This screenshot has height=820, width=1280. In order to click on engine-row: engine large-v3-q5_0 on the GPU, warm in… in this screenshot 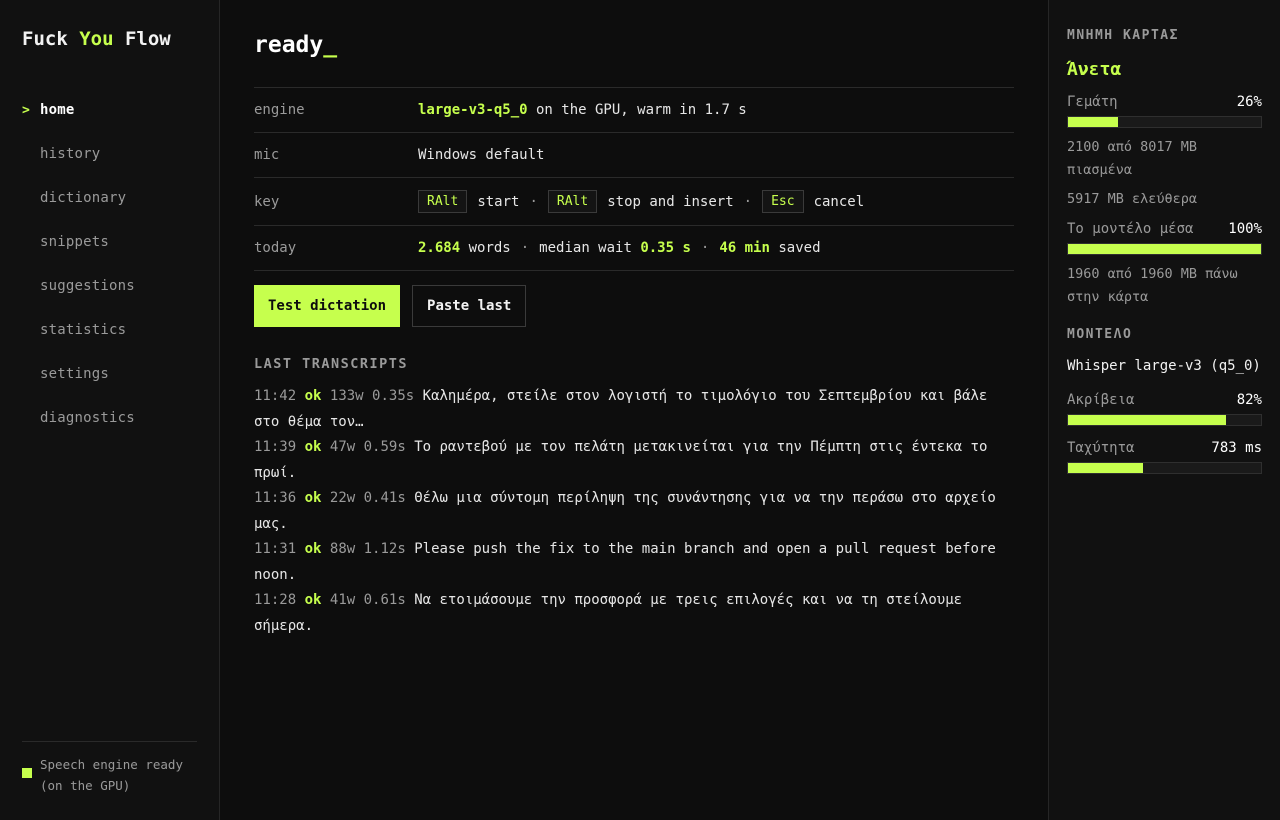, I will do `click(634, 110)`.